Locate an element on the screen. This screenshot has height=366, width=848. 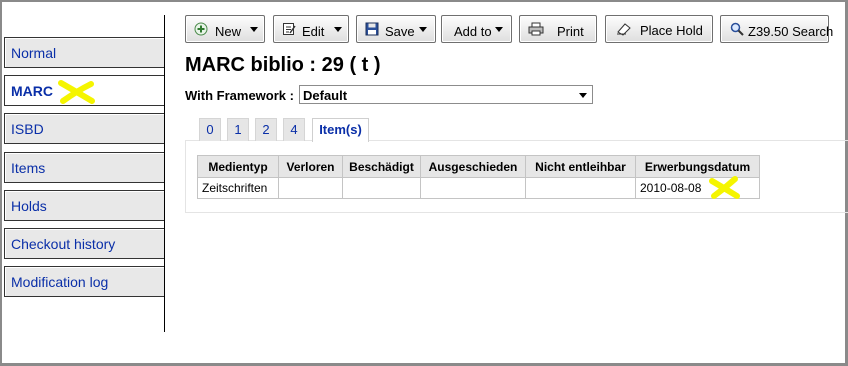
place-hold-button: Place Hold is located at coordinates (659, 29).